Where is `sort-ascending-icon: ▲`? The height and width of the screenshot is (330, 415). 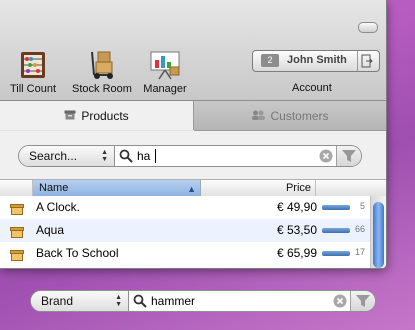 sort-ascending-icon: ▲ is located at coordinates (191, 189).